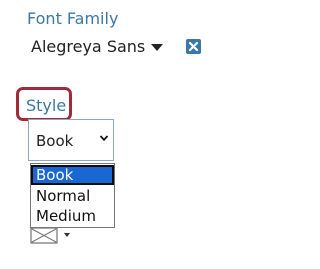 This screenshot has height=269, width=320. What do you see at coordinates (72, 216) in the screenshot?
I see `option-medium: Medium` at bounding box center [72, 216].